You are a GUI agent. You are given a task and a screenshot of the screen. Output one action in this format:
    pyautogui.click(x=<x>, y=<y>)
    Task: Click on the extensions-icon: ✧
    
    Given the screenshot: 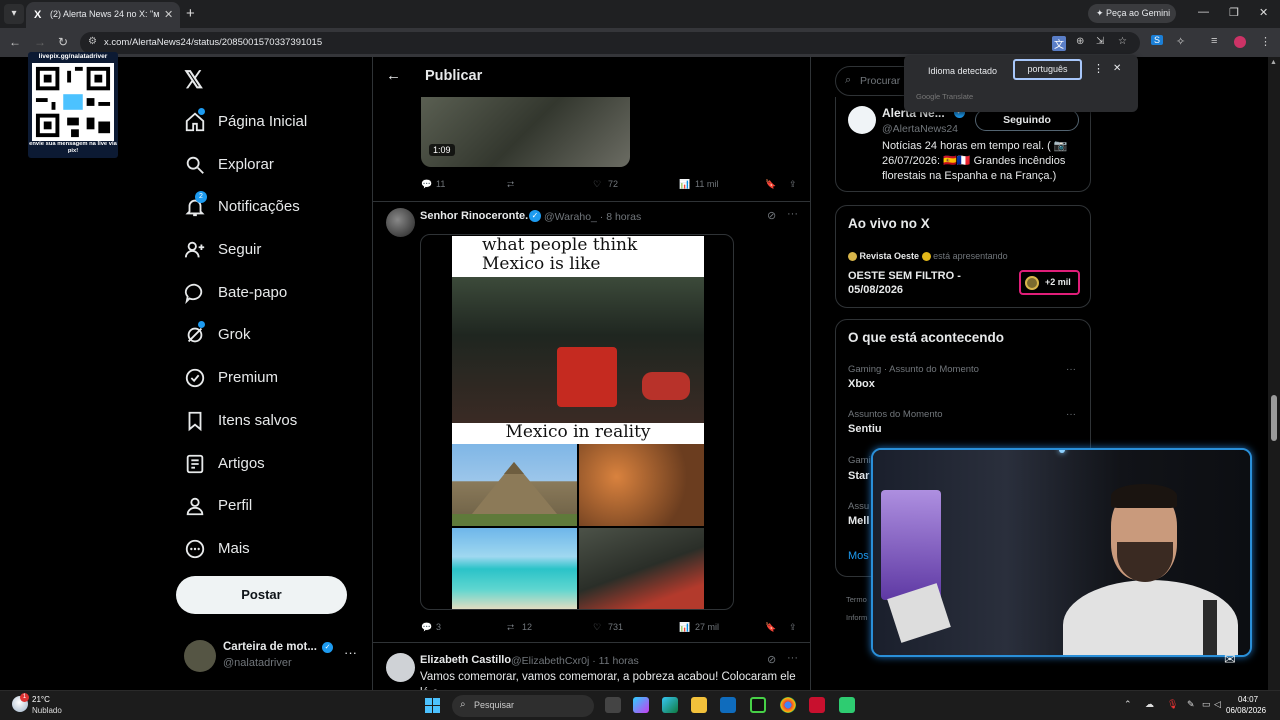 What is the action you would take?
    pyautogui.click(x=1180, y=41)
    